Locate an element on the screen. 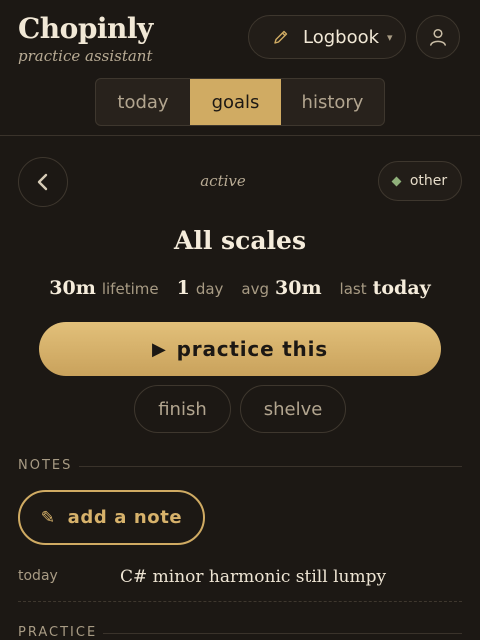  pencil-icon: ✎ is located at coordinates (48, 517).